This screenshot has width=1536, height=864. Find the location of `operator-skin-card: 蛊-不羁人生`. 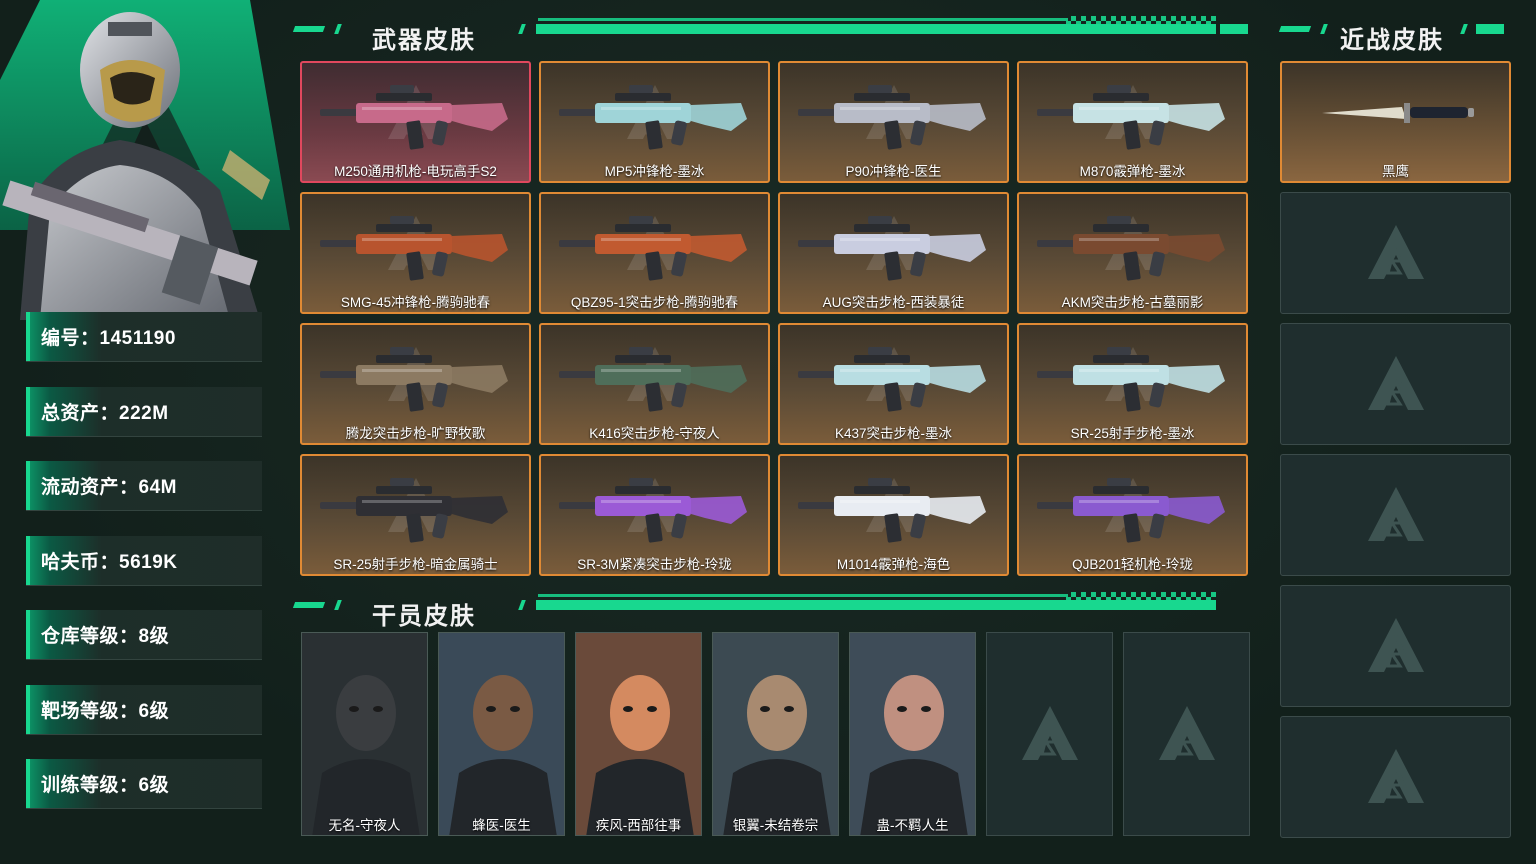

operator-skin-card: 蛊-不羁人生 is located at coordinates (912, 734).